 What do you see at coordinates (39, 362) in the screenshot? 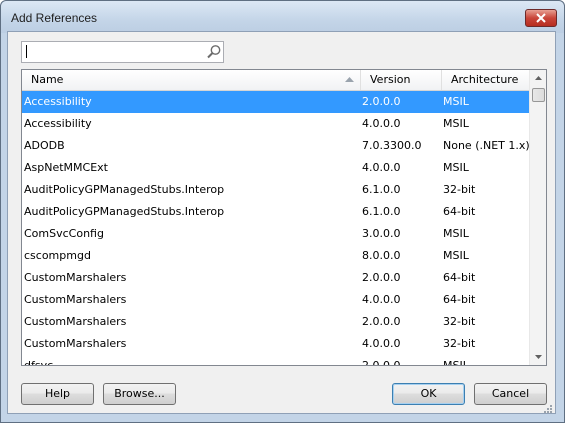
I see `reference-name-cell: dfsvc` at bounding box center [39, 362].